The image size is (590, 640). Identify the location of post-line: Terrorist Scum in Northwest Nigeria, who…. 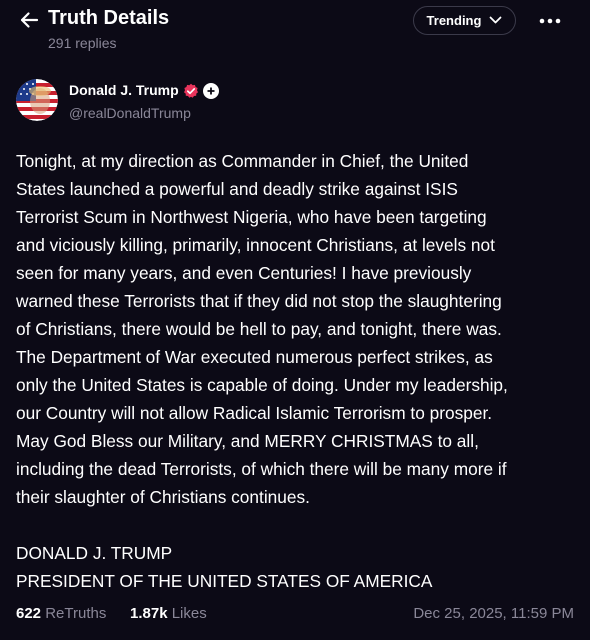
(251, 217).